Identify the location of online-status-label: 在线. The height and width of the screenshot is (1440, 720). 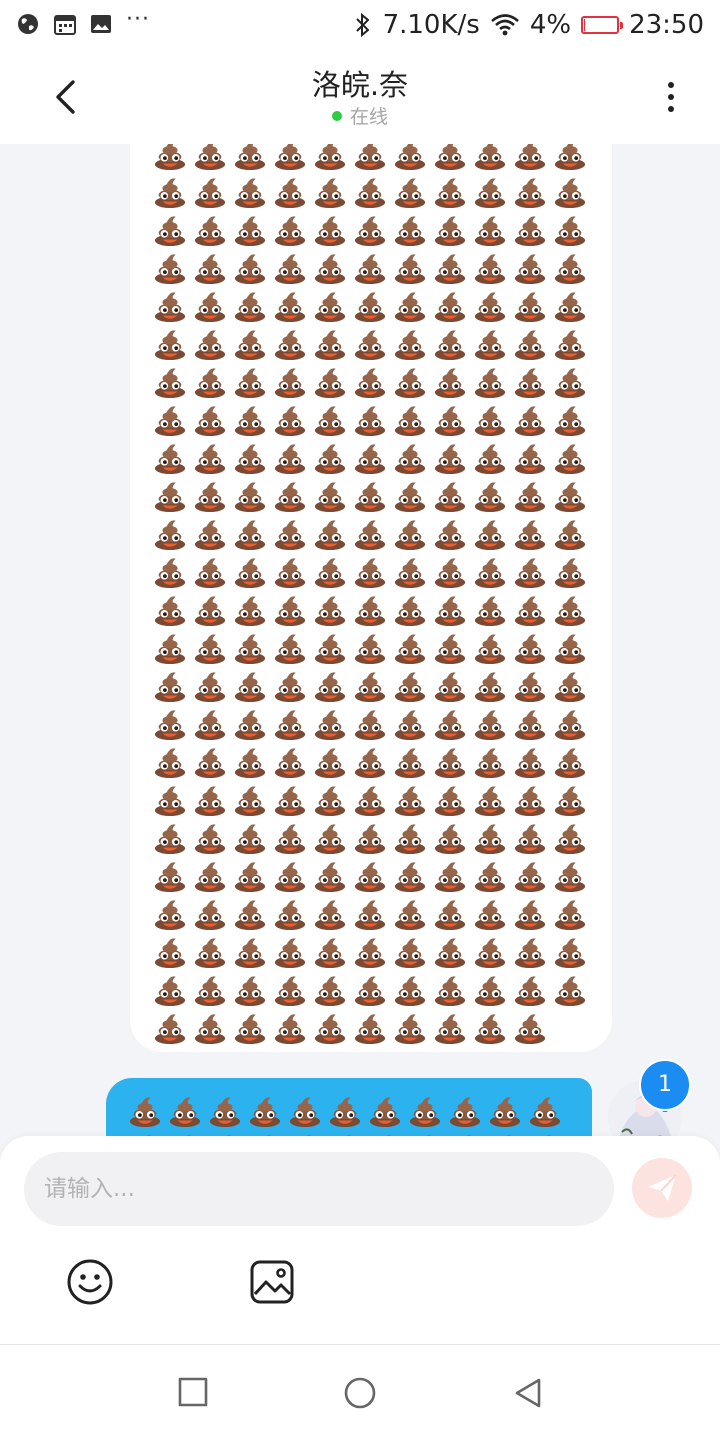
(368, 117).